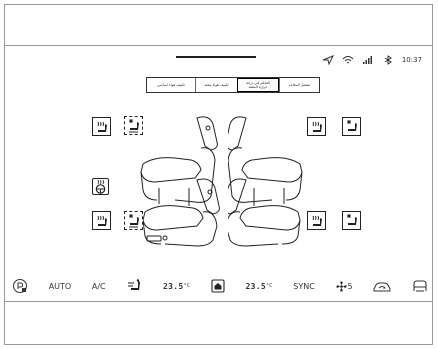 This screenshot has height=349, width=438. What do you see at coordinates (269, 286) in the screenshot?
I see `right-temp-unit: °C` at bounding box center [269, 286].